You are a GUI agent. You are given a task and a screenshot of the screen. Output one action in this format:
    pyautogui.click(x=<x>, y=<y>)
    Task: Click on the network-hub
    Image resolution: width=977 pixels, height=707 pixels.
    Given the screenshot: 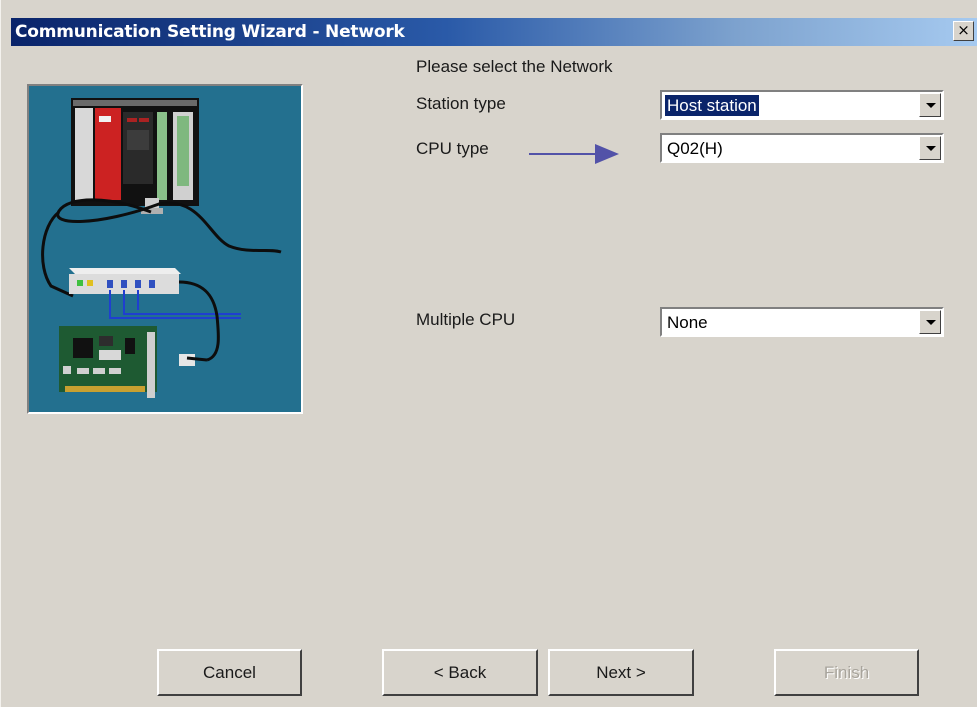 What is the action you would take?
    pyautogui.click(x=125, y=271)
    